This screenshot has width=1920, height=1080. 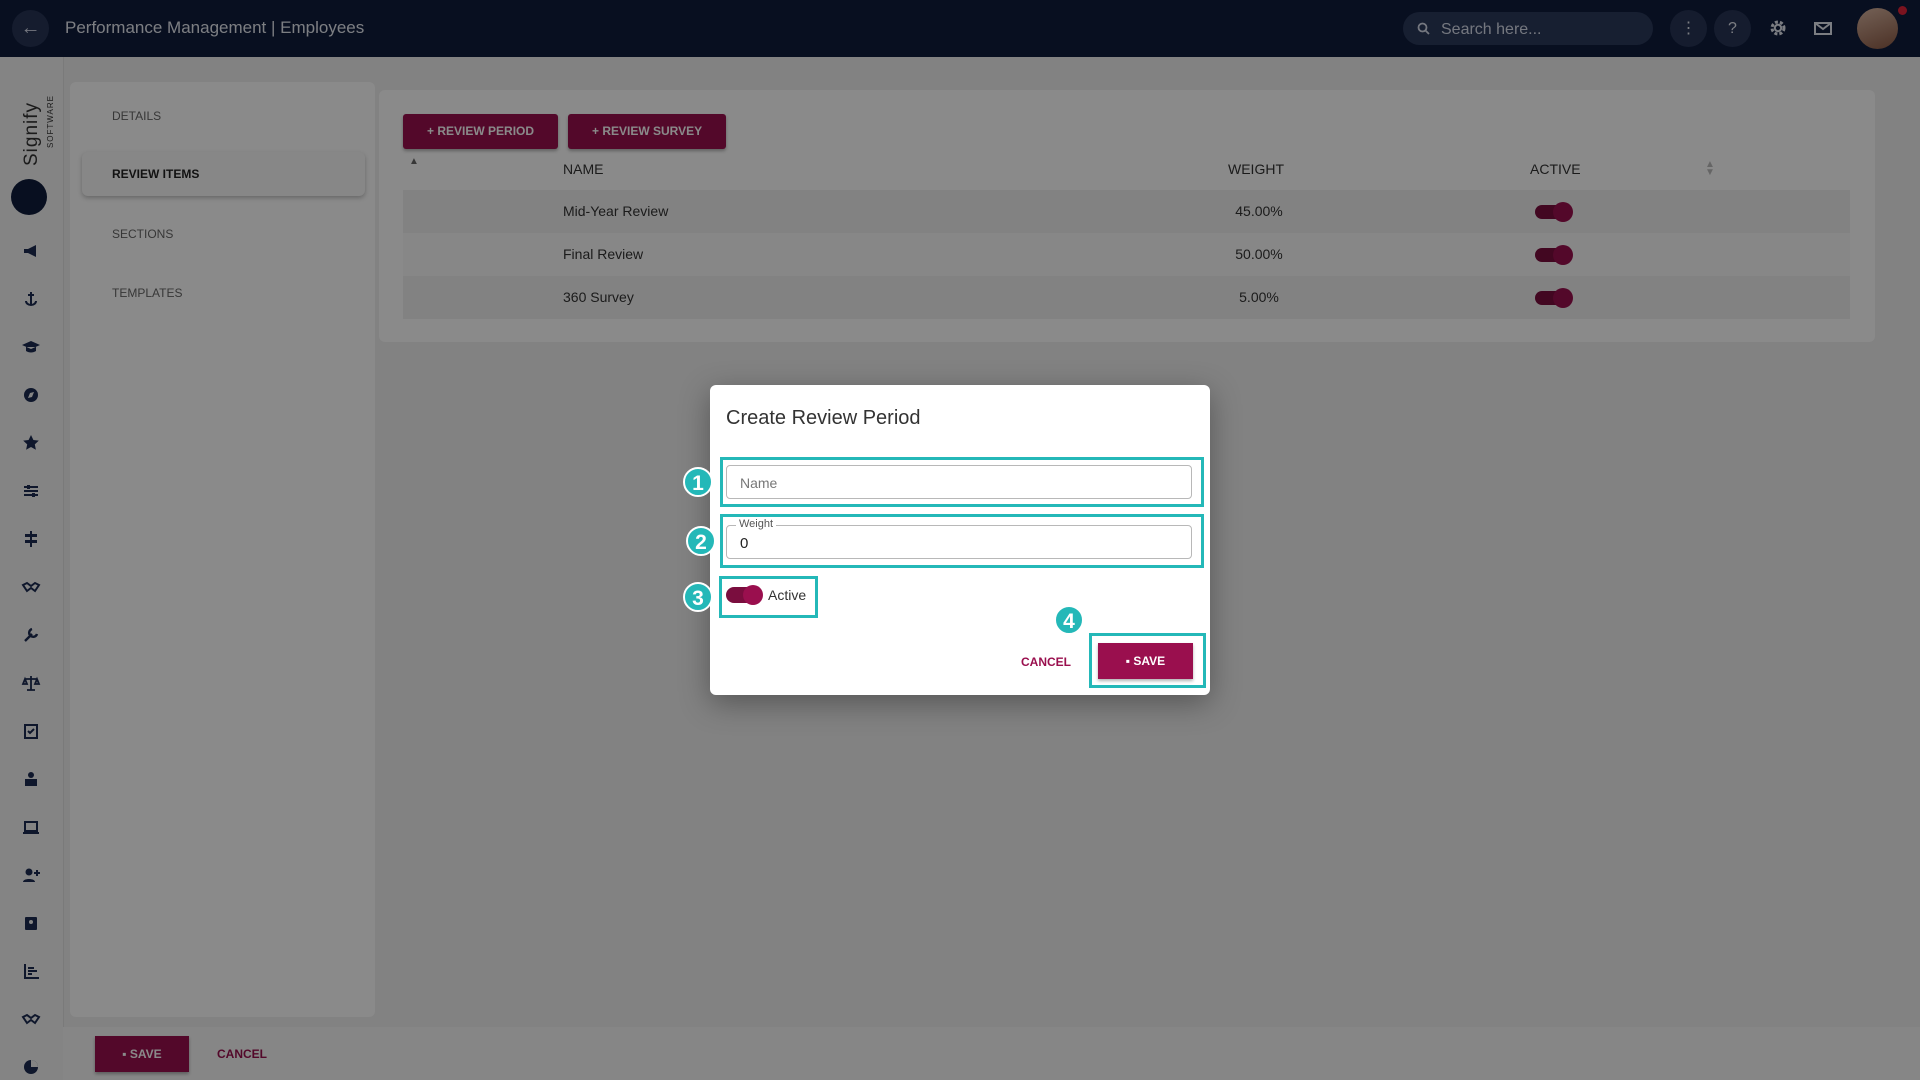 What do you see at coordinates (698, 597) in the screenshot?
I see `step-badge-3: 3` at bounding box center [698, 597].